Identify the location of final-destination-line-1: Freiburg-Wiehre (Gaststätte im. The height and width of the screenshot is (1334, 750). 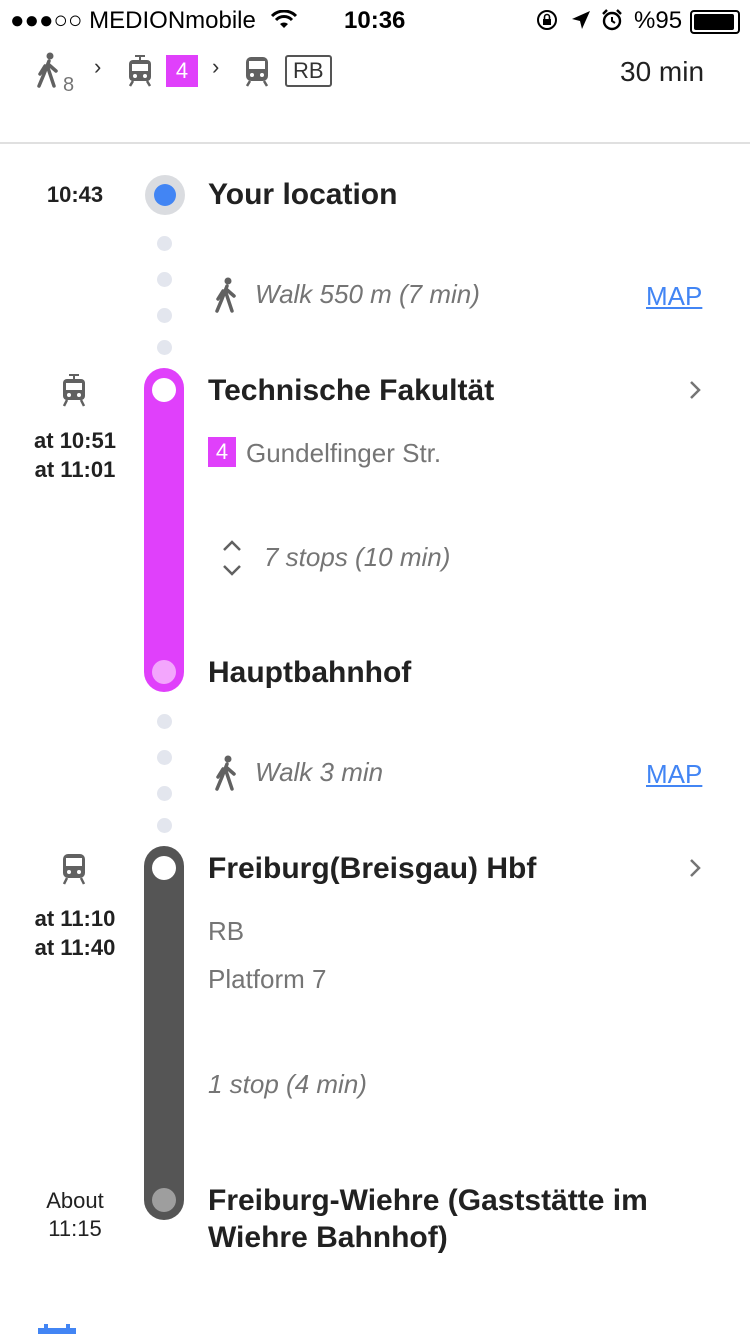
(428, 1200).